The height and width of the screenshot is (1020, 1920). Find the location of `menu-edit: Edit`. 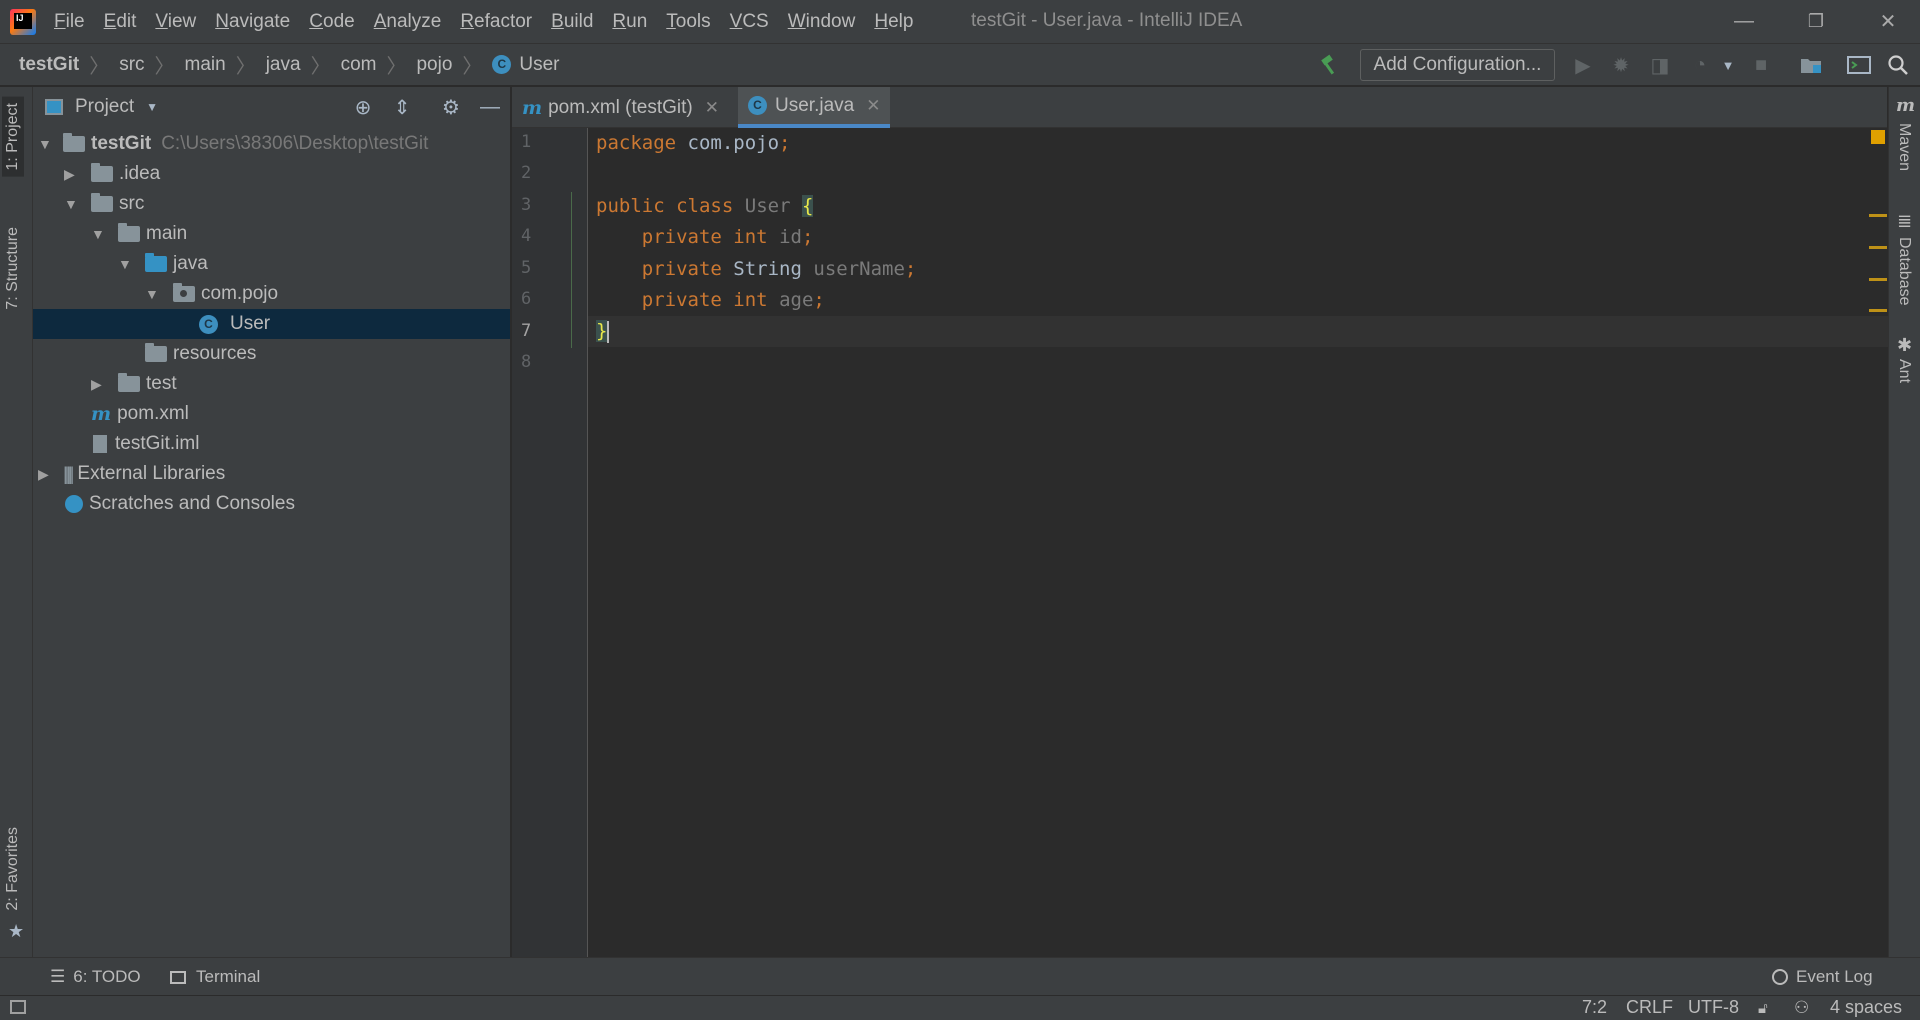

menu-edit: Edit is located at coordinates (120, 22).